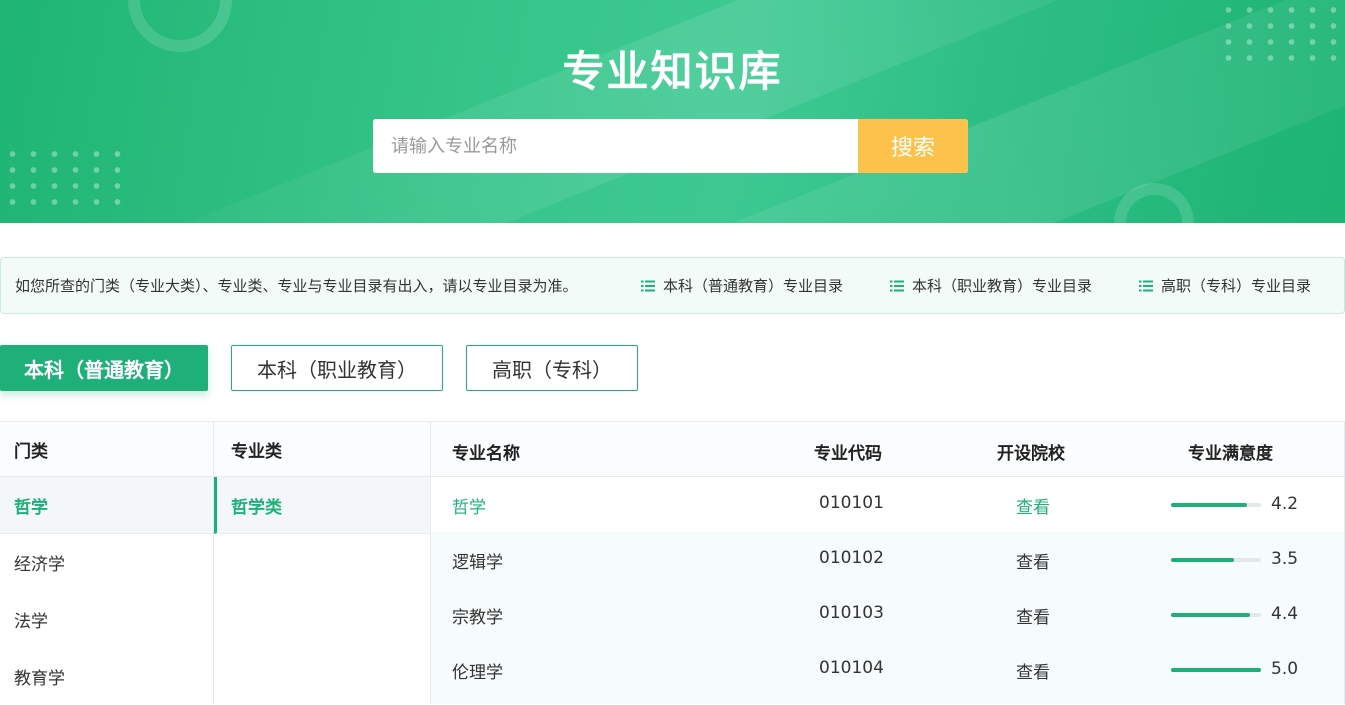 Image resolution: width=1345 pixels, height=705 pixels. I want to click on column-header-code: 专业代码, so click(848, 451).